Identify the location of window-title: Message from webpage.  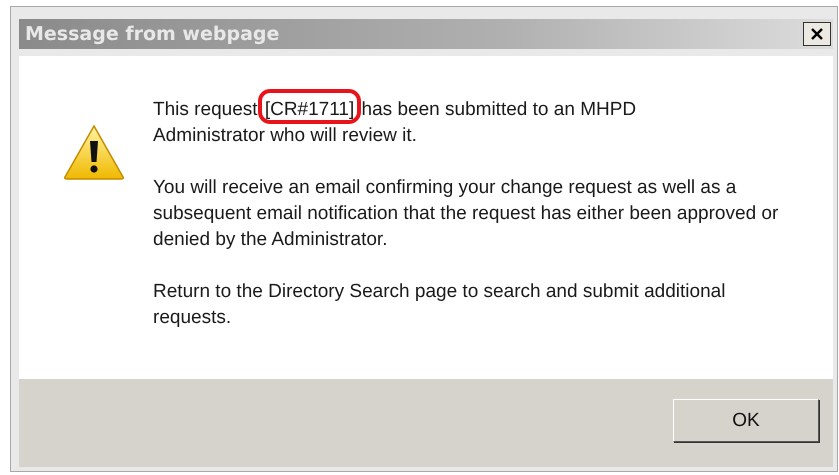
(152, 34).